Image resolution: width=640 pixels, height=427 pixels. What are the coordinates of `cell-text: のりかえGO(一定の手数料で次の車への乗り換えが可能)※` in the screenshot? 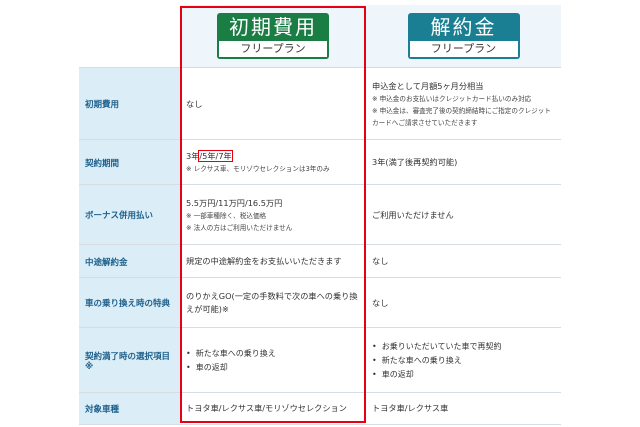 It's located at (272, 302).